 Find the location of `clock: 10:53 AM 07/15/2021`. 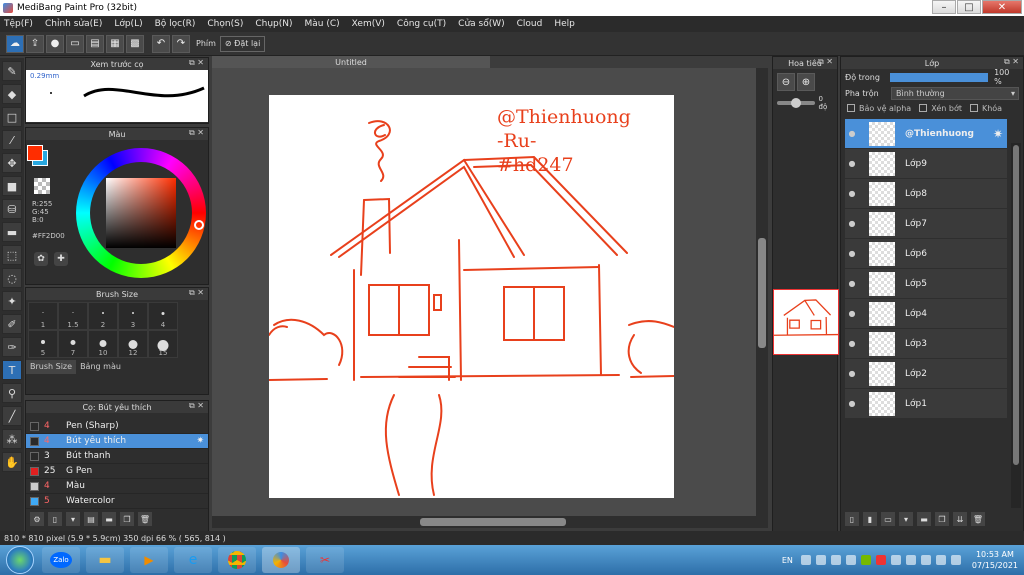

clock: 10:53 AM 07/15/2021 is located at coordinates (995, 560).